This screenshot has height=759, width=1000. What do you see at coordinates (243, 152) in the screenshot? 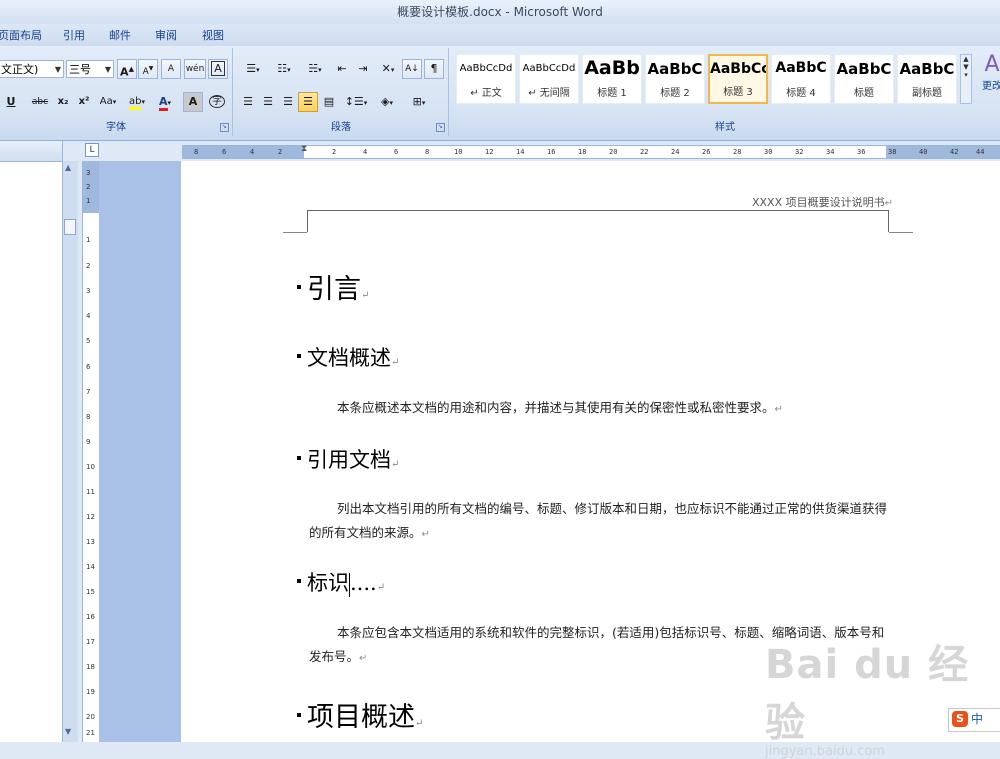
I see `ruler-left-margin` at bounding box center [243, 152].